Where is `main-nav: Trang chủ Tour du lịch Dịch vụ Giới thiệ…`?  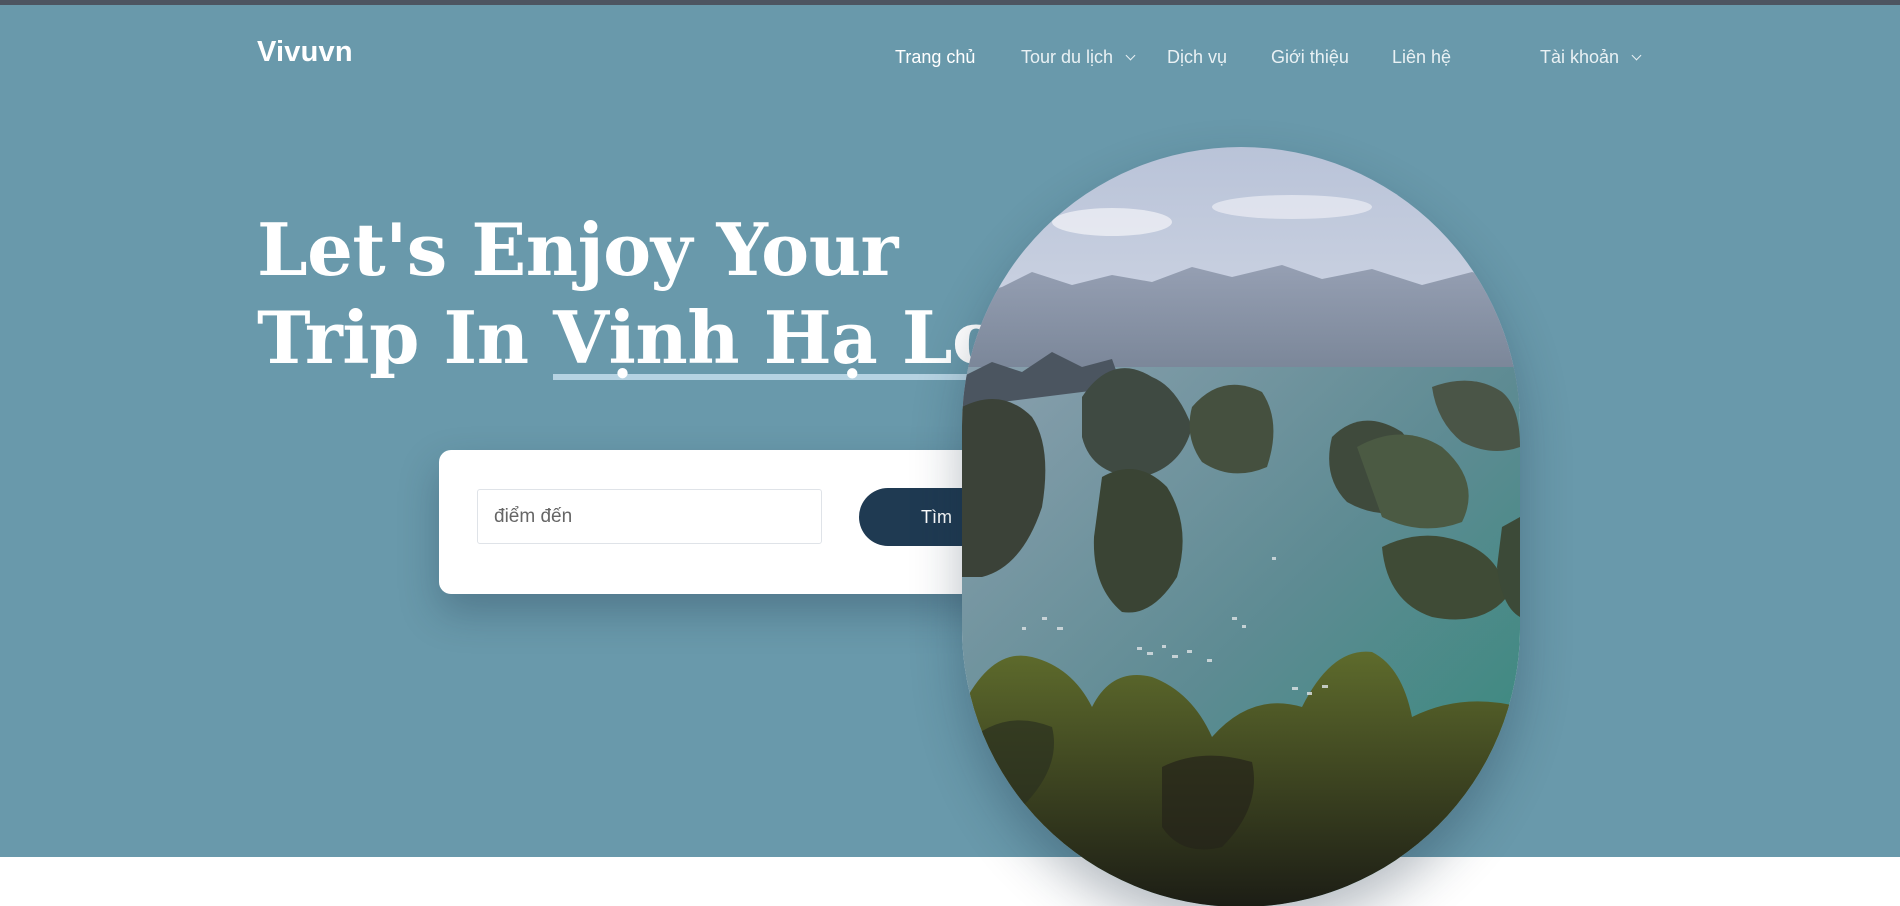 main-nav: Trang chủ Tour du lịch Dịch vụ Giới thiệ… is located at coordinates (950, 58).